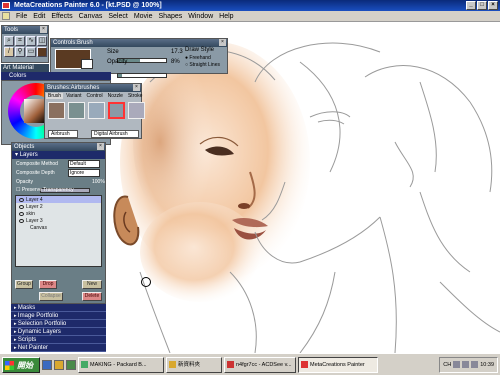 This screenshot has width=500, height=375. What do you see at coordinates (222, 42) in the screenshot?
I see `controls-close-icon: ×` at bounding box center [222, 42].